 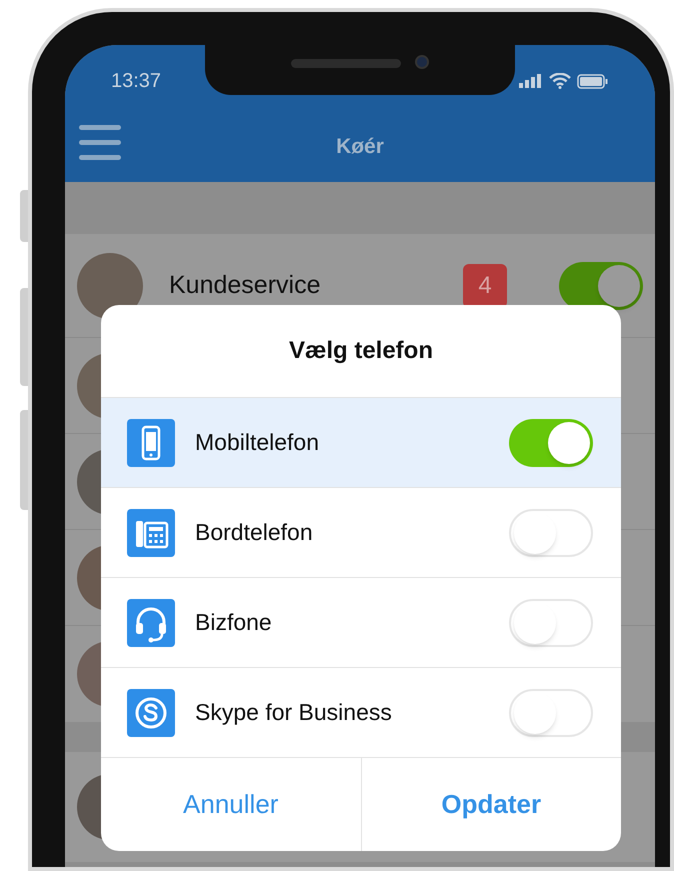 What do you see at coordinates (234, 623) in the screenshot?
I see `option-label: Bizfone` at bounding box center [234, 623].